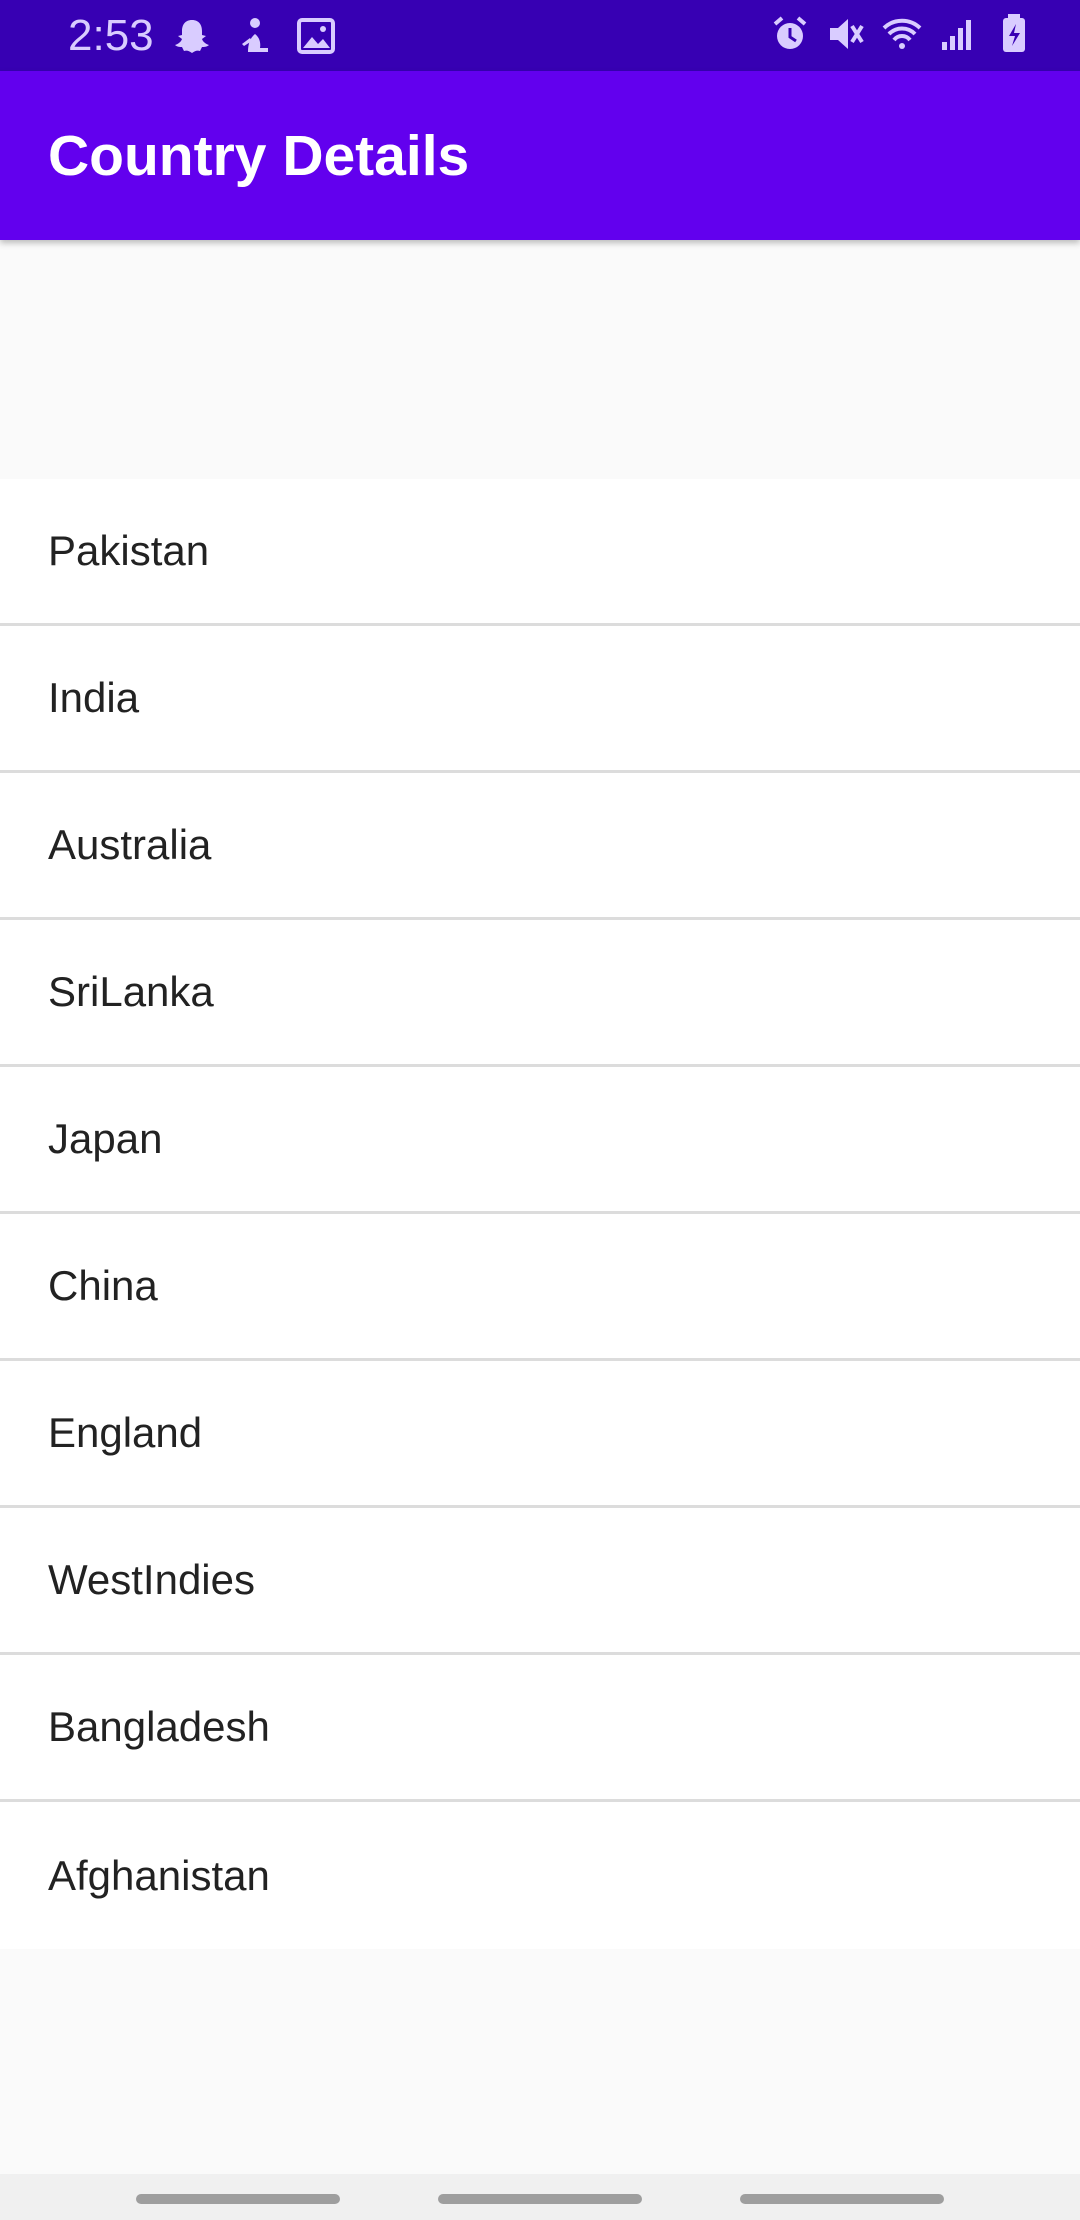  What do you see at coordinates (192, 36) in the screenshot?
I see `snapchat-icon` at bounding box center [192, 36].